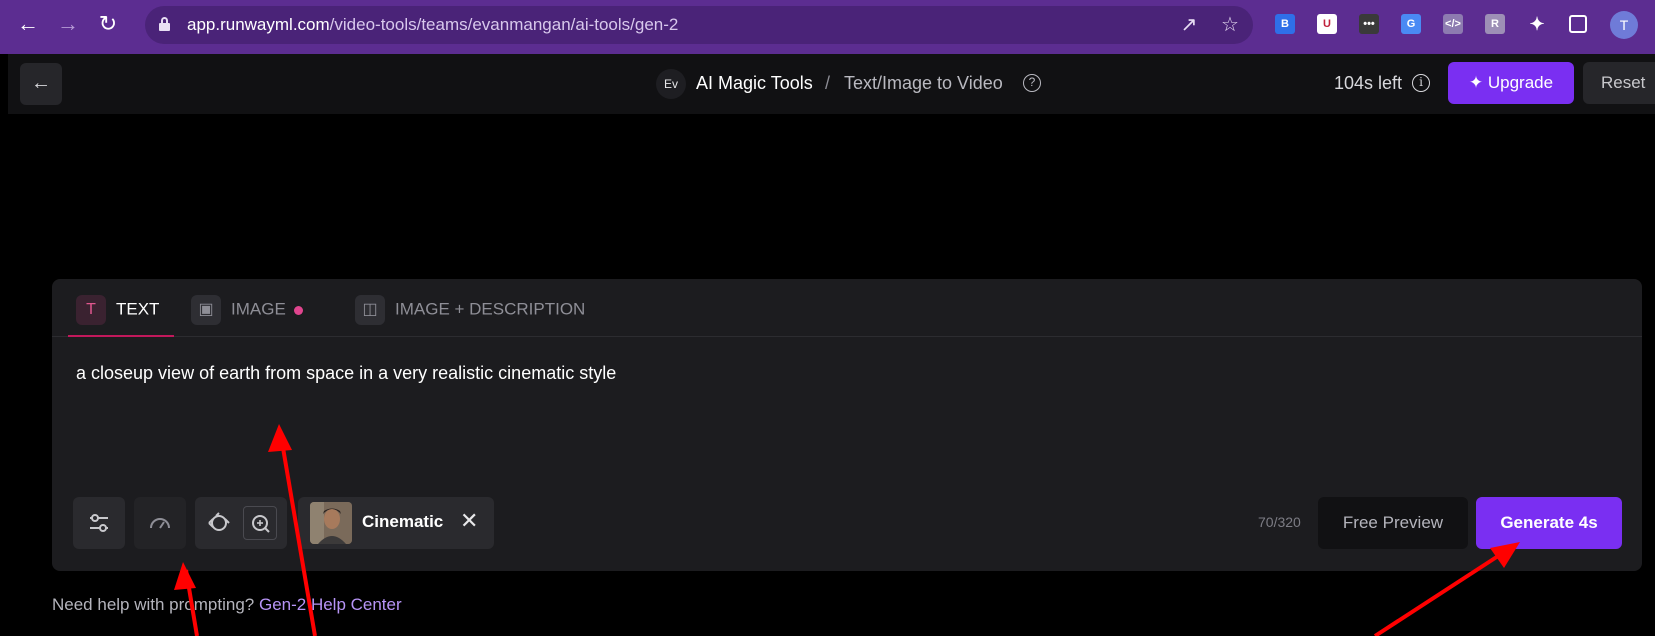 This screenshot has width=1655, height=636. What do you see at coordinates (1189, 25) in the screenshot?
I see `share-icon: ↗` at bounding box center [1189, 25].